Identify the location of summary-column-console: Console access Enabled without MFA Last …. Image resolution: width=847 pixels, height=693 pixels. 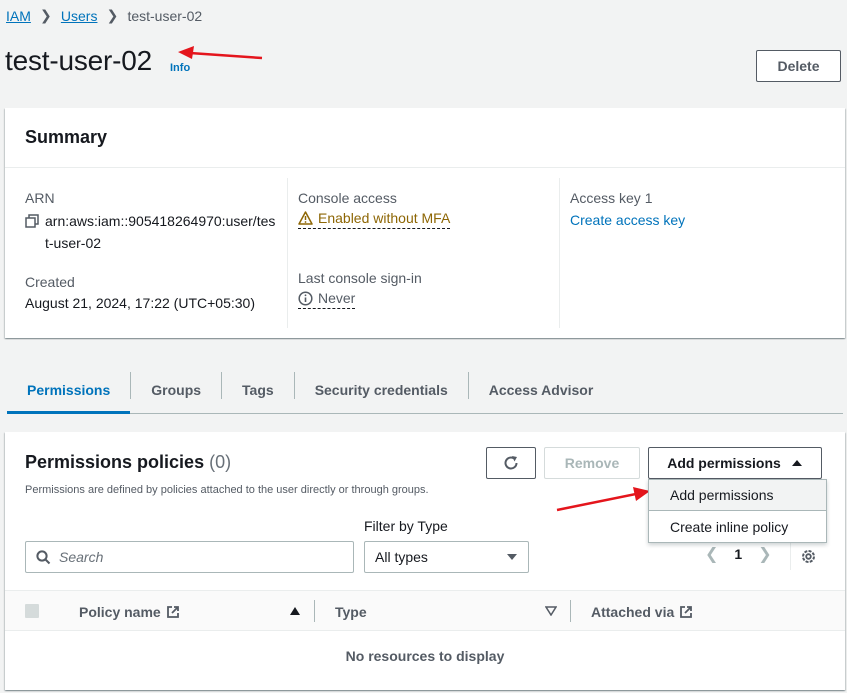
(423, 253).